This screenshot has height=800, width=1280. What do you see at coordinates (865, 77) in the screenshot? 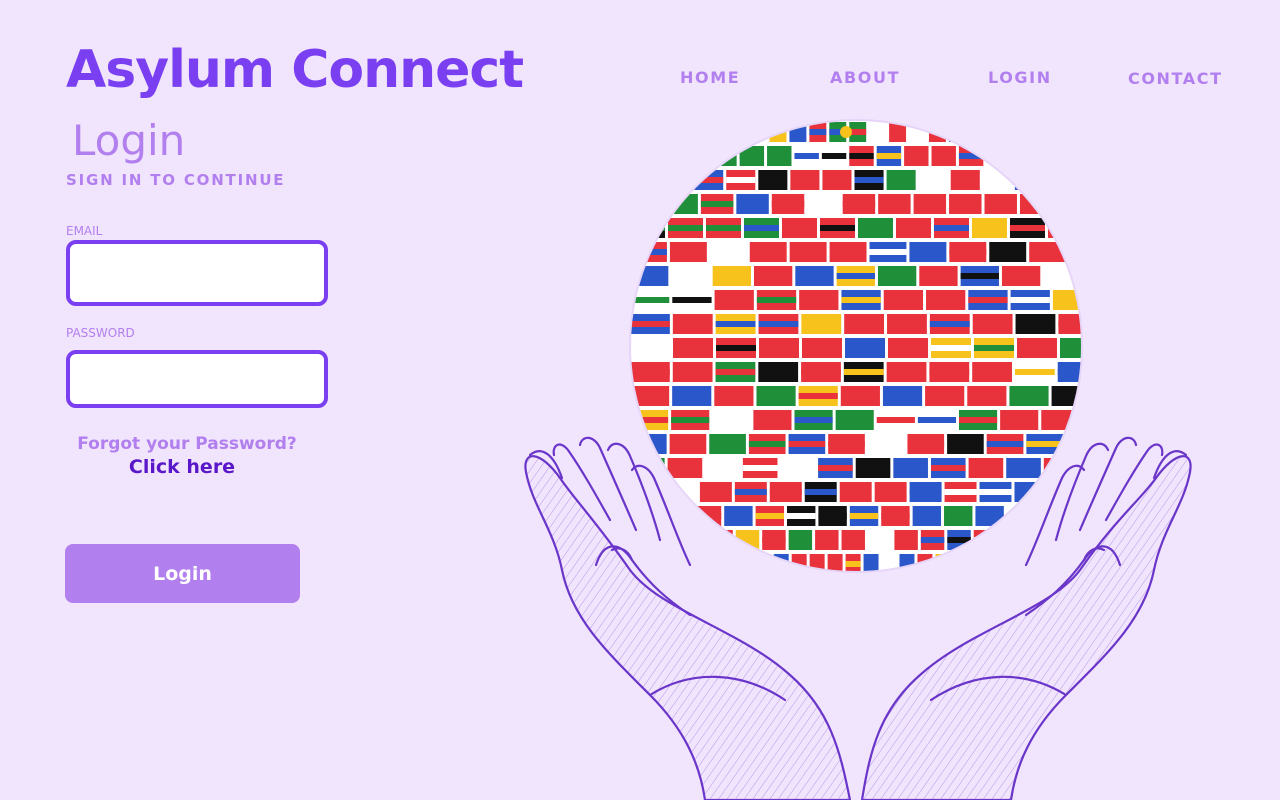
I see `nav-about: ABOUT` at bounding box center [865, 77].